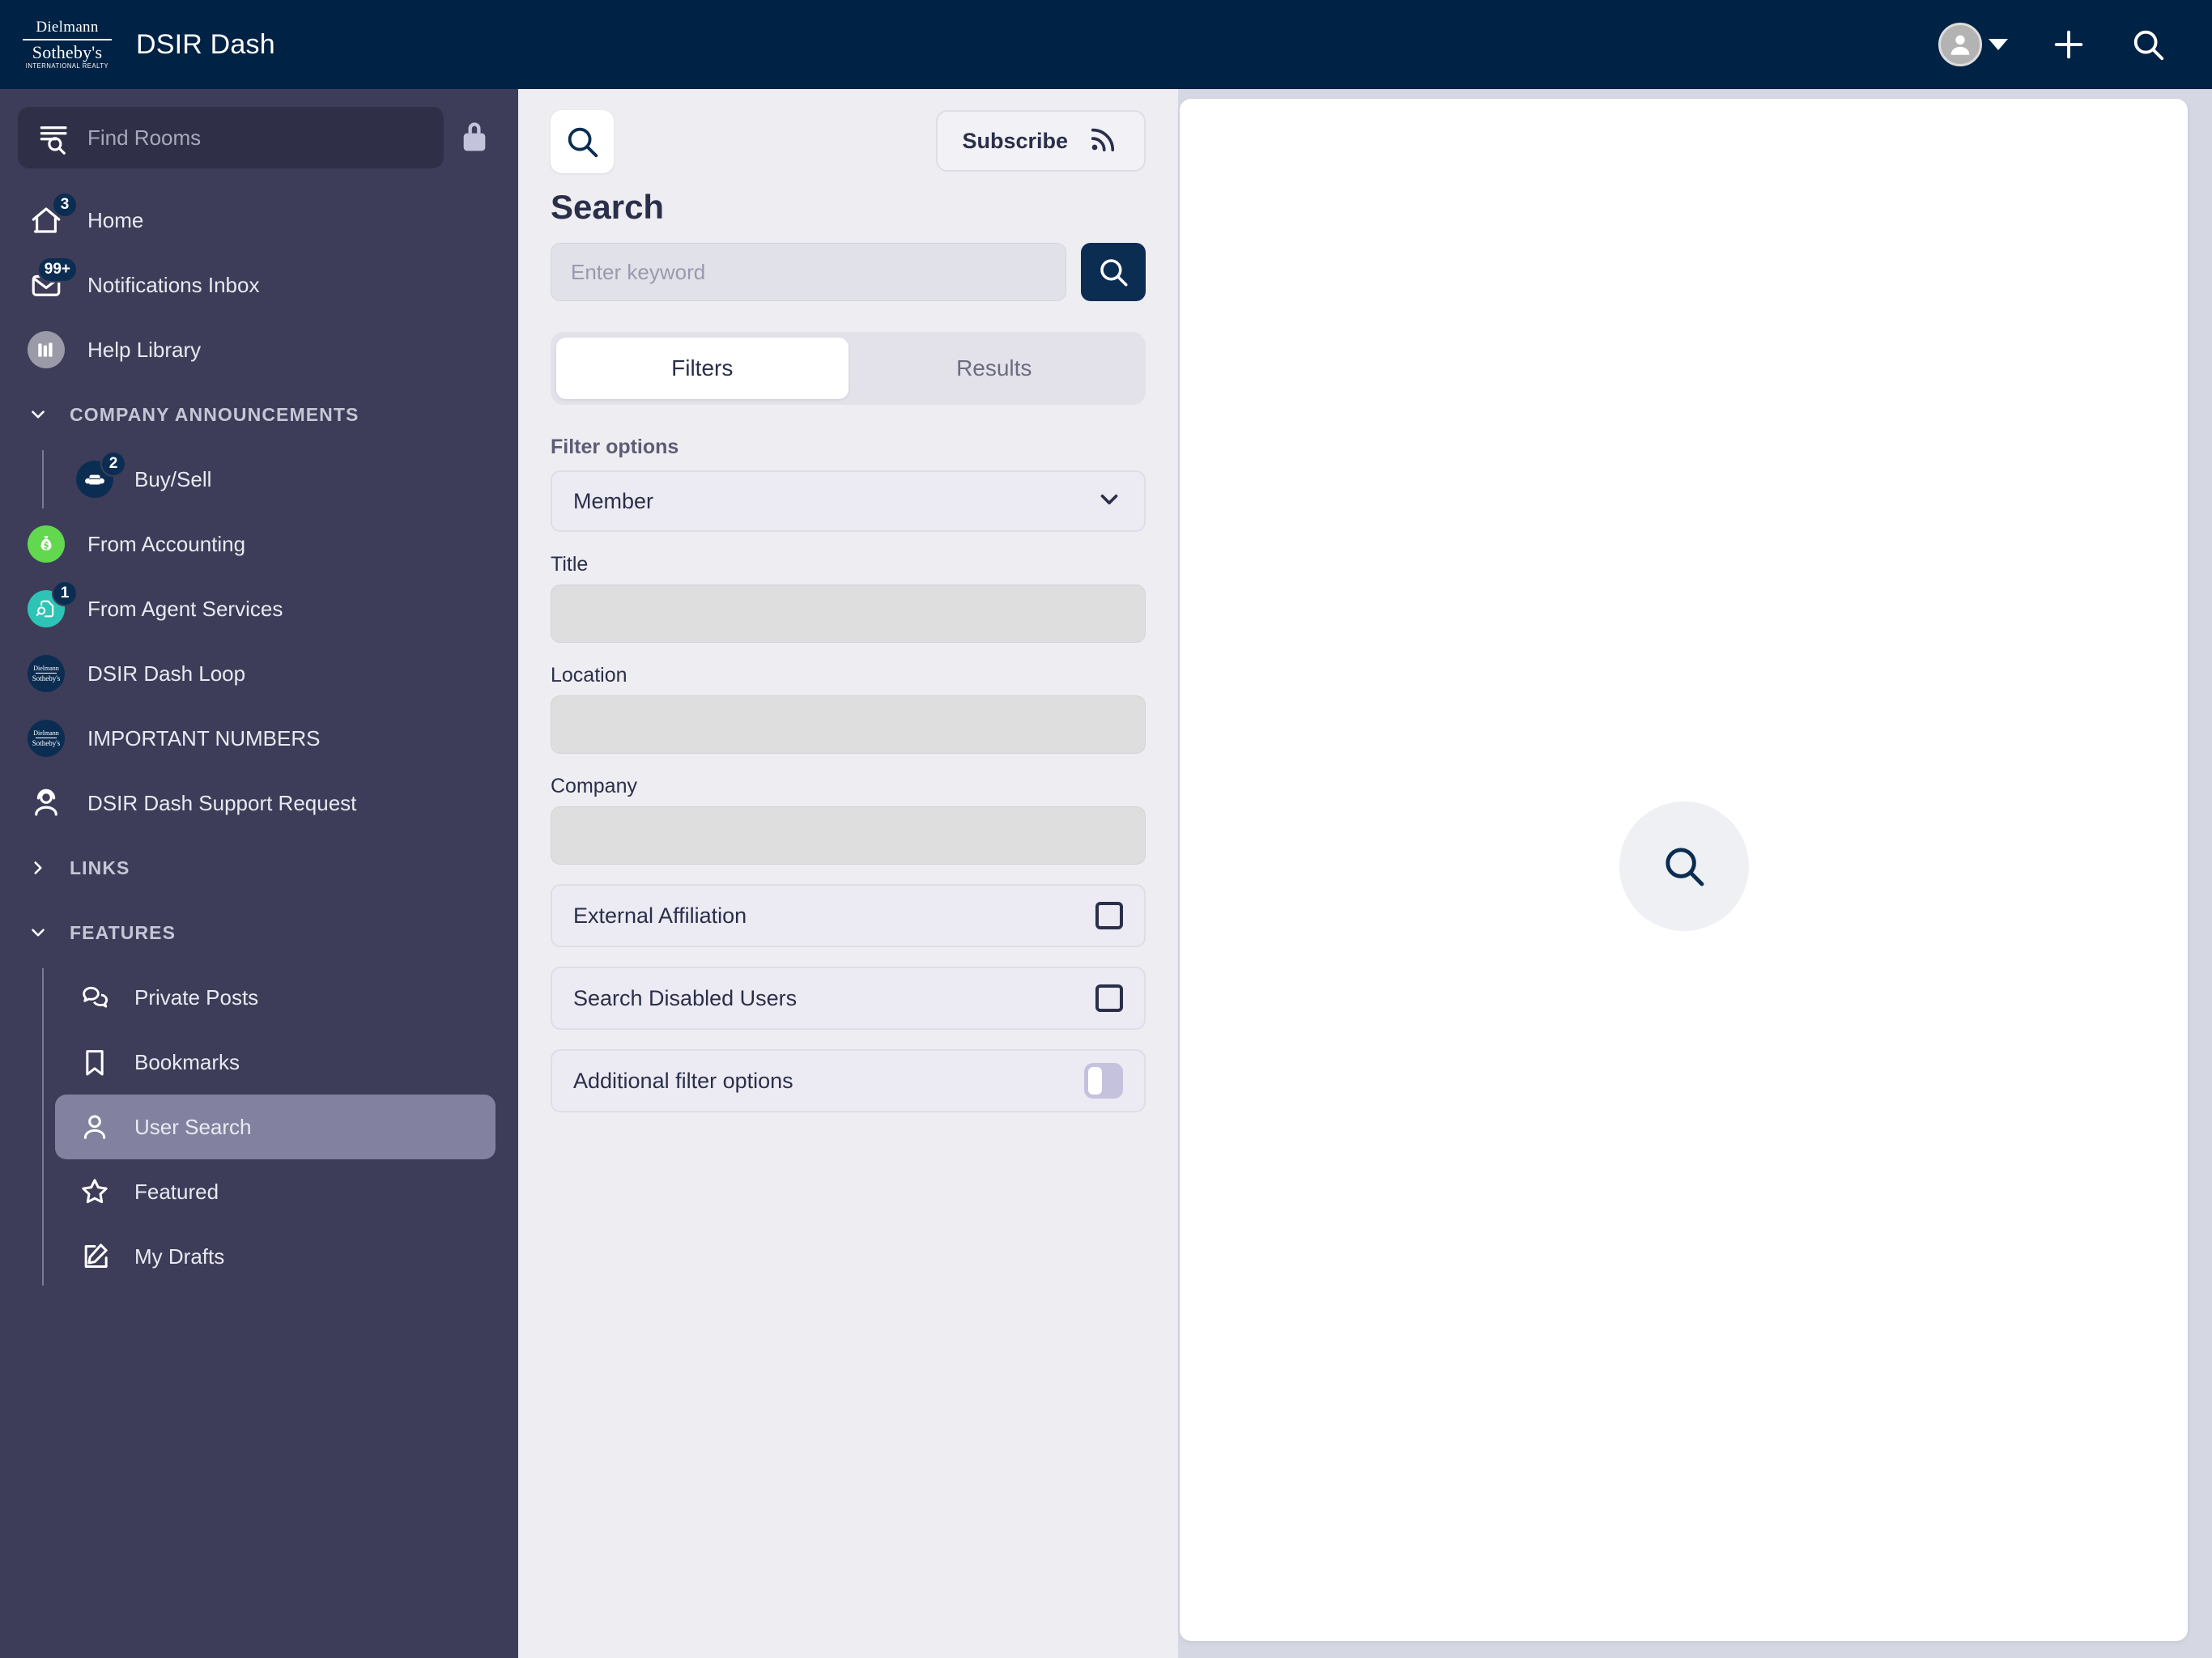 The image size is (2212, 1658). I want to click on home-icon: 3, so click(53, 215).